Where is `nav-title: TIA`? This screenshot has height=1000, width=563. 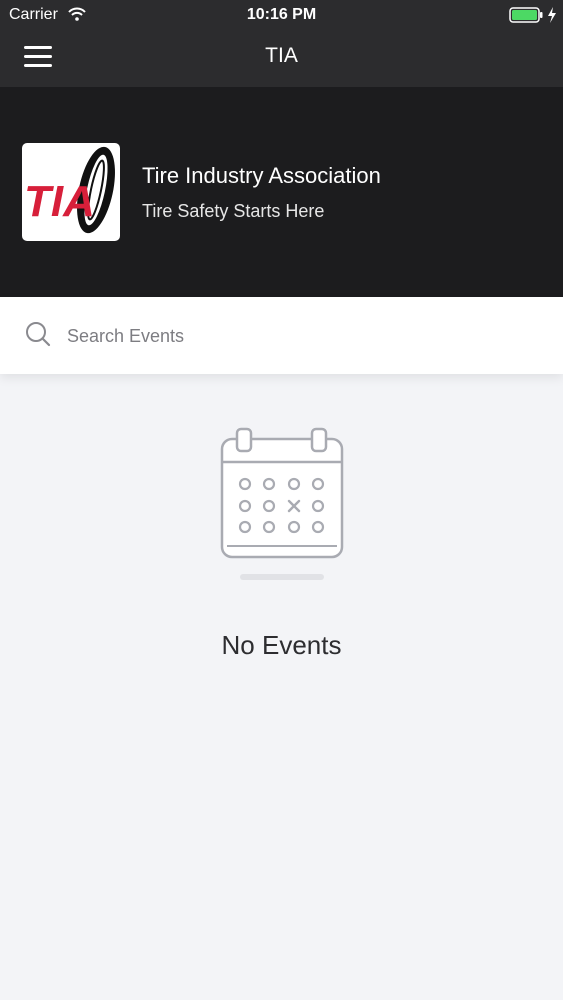 nav-title: TIA is located at coordinates (281, 55).